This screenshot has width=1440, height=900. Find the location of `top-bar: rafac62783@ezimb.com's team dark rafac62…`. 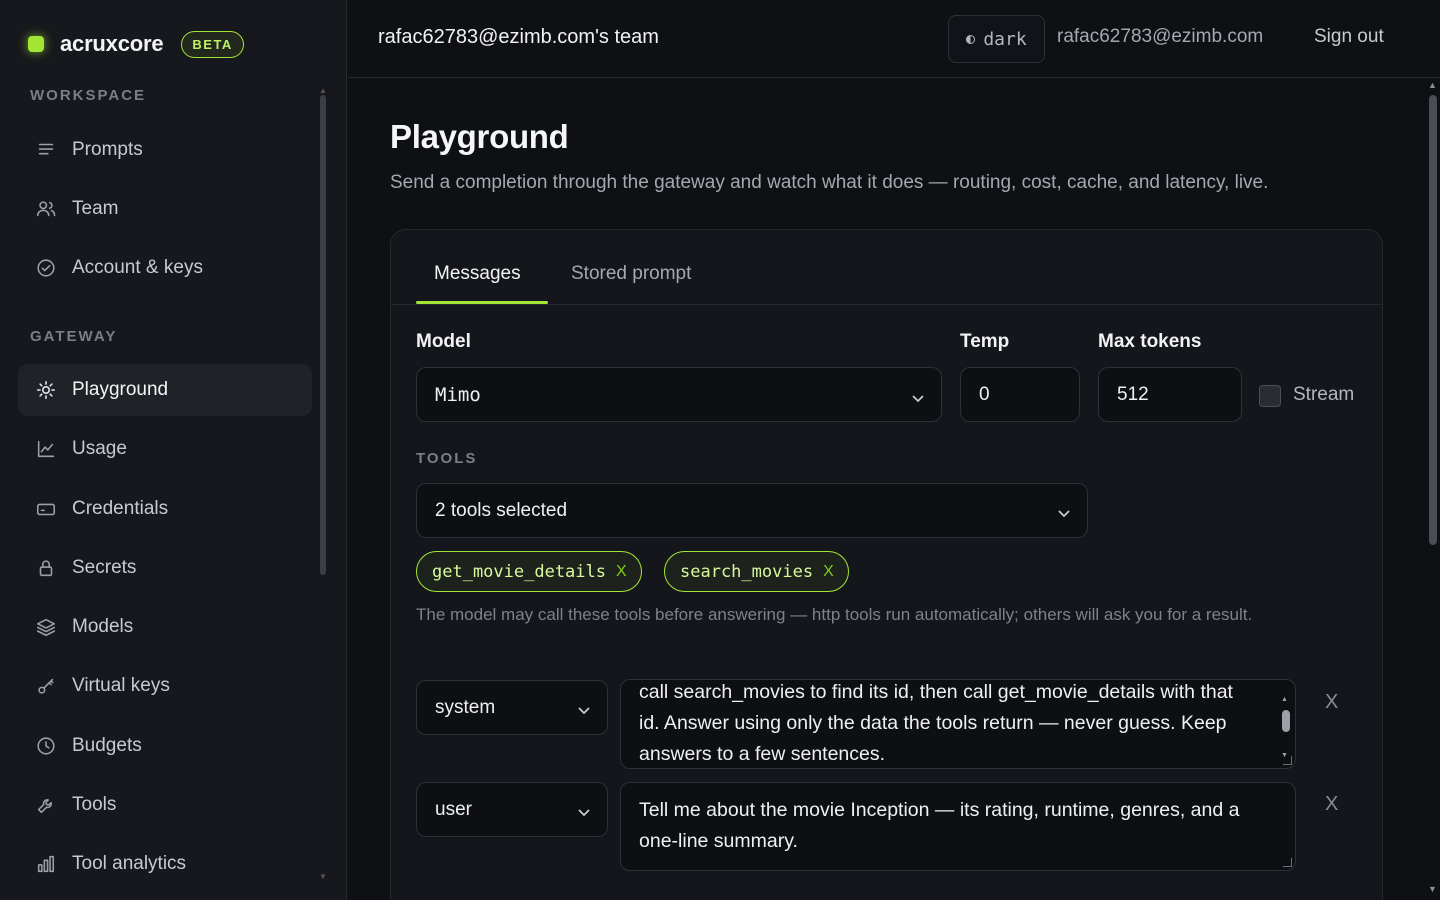

top-bar: rafac62783@ezimb.com's team dark rafac62… is located at coordinates (894, 39).